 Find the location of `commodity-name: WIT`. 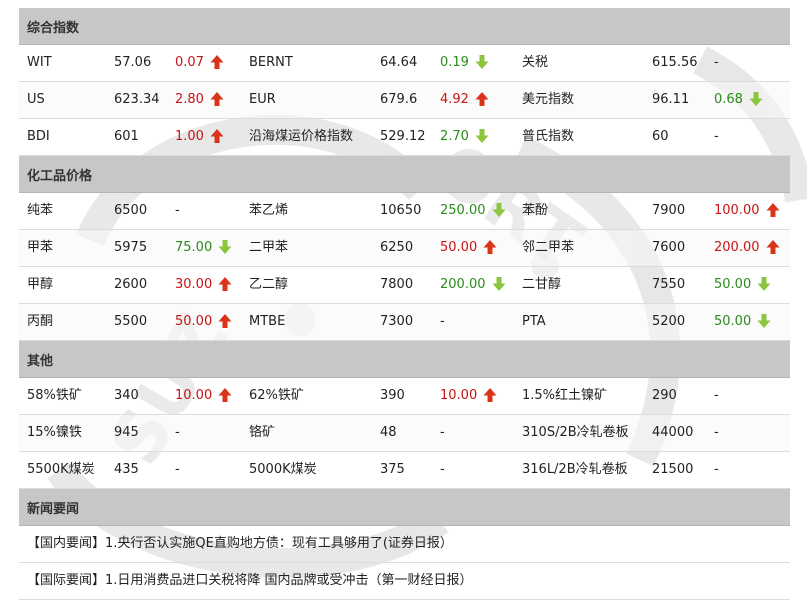

commodity-name: WIT is located at coordinates (39, 62).